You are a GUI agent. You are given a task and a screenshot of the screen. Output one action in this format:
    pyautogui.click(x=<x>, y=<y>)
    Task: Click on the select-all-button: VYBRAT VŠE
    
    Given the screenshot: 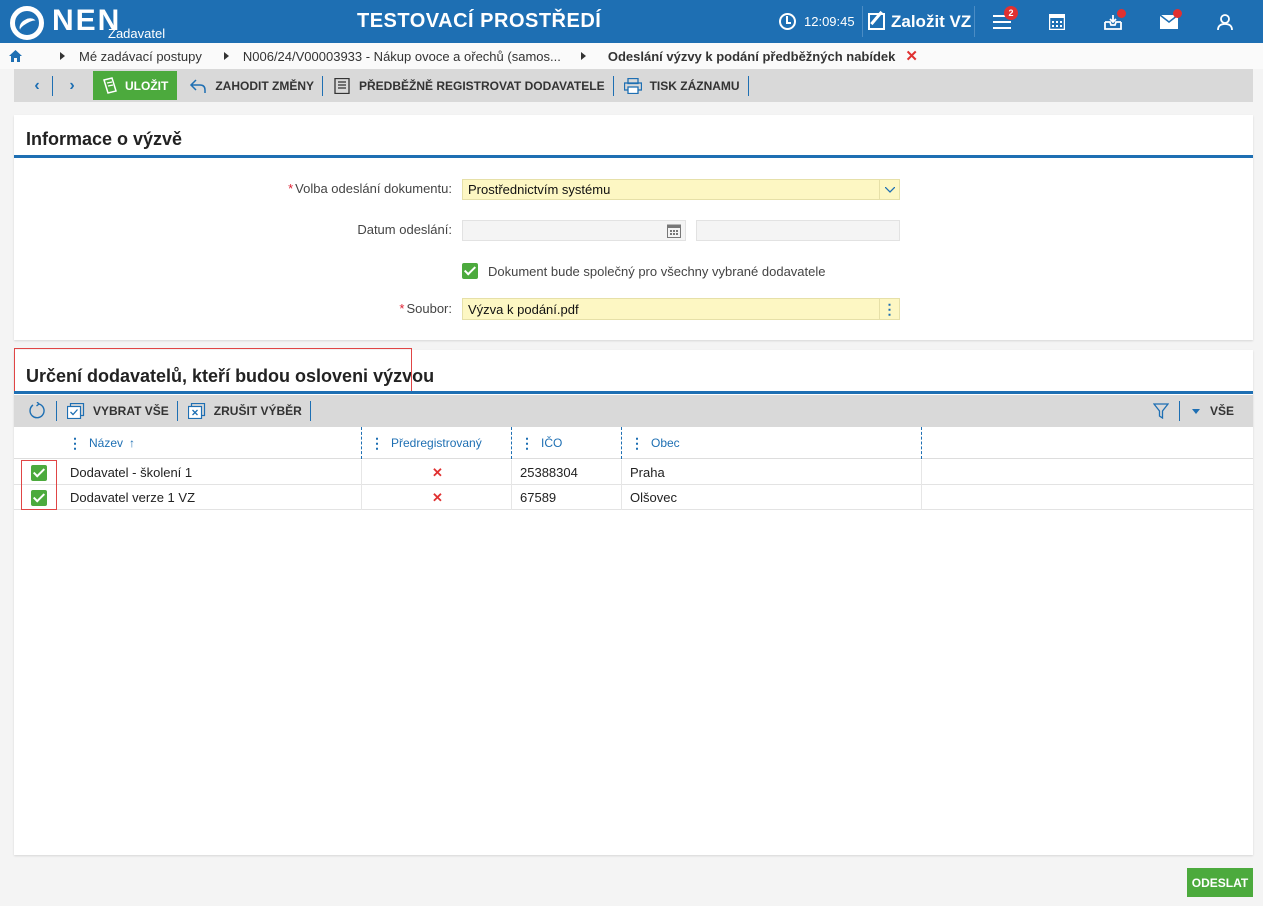 What is the action you would take?
    pyautogui.click(x=117, y=411)
    